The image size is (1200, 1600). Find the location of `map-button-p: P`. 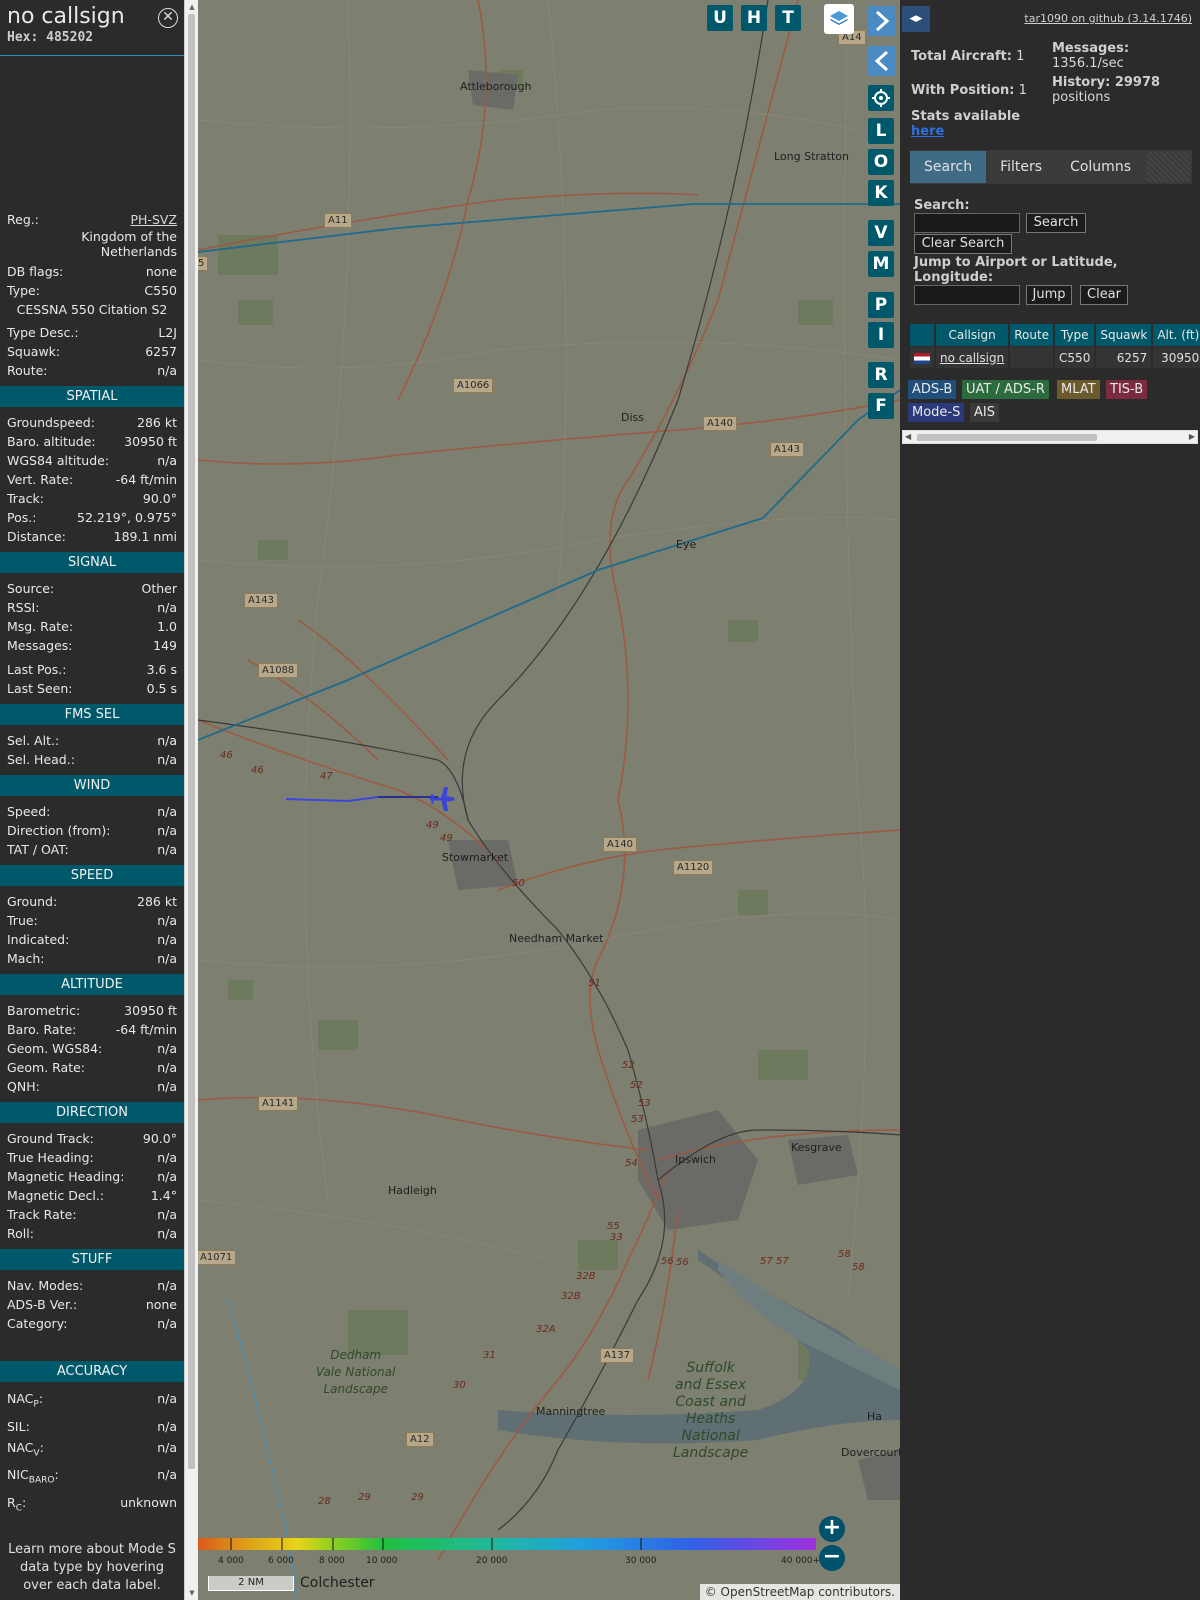

map-button-p: P is located at coordinates (881, 305).